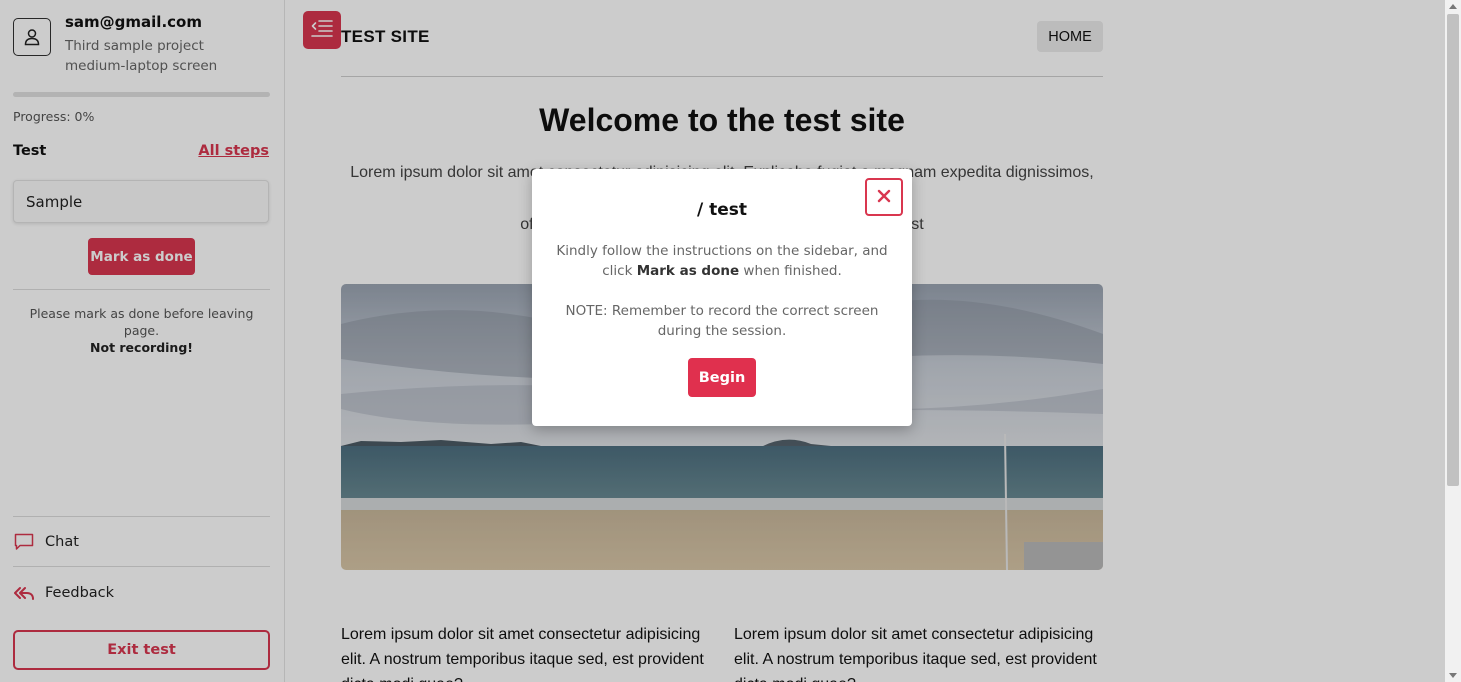  Describe the element at coordinates (688, 271) in the screenshot. I see `instruction-bold: Mark as done` at that location.